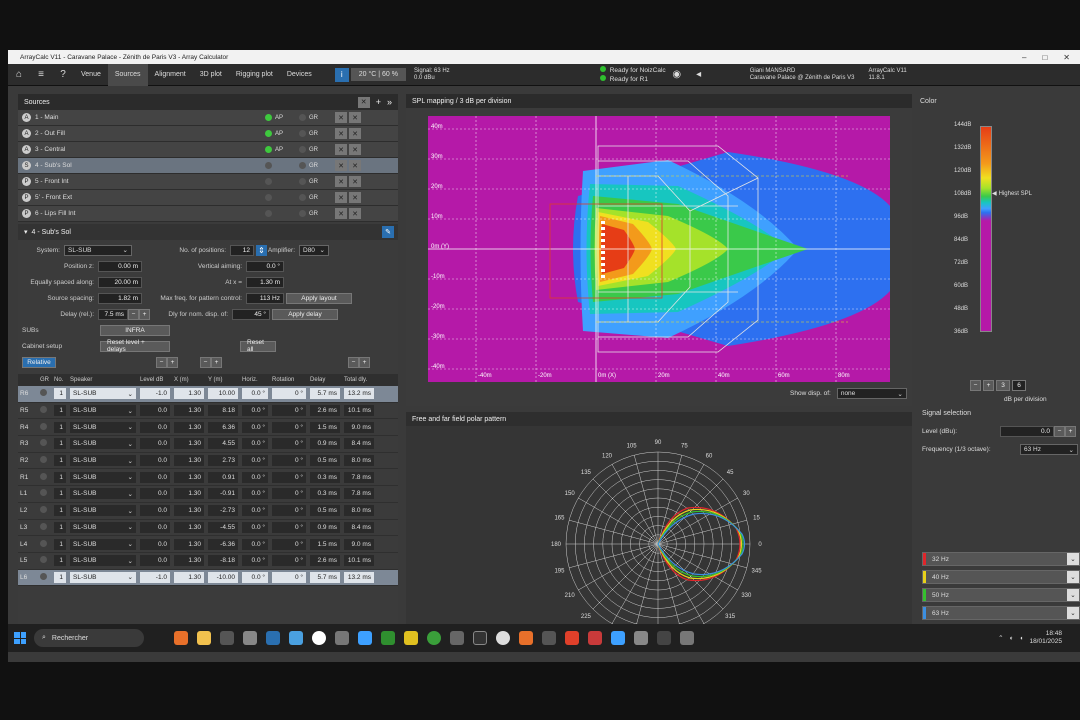 Image resolution: width=1080 pixels, height=720 pixels. I want to click on taskbar-search: ⌕ Rechercher, so click(89, 638).